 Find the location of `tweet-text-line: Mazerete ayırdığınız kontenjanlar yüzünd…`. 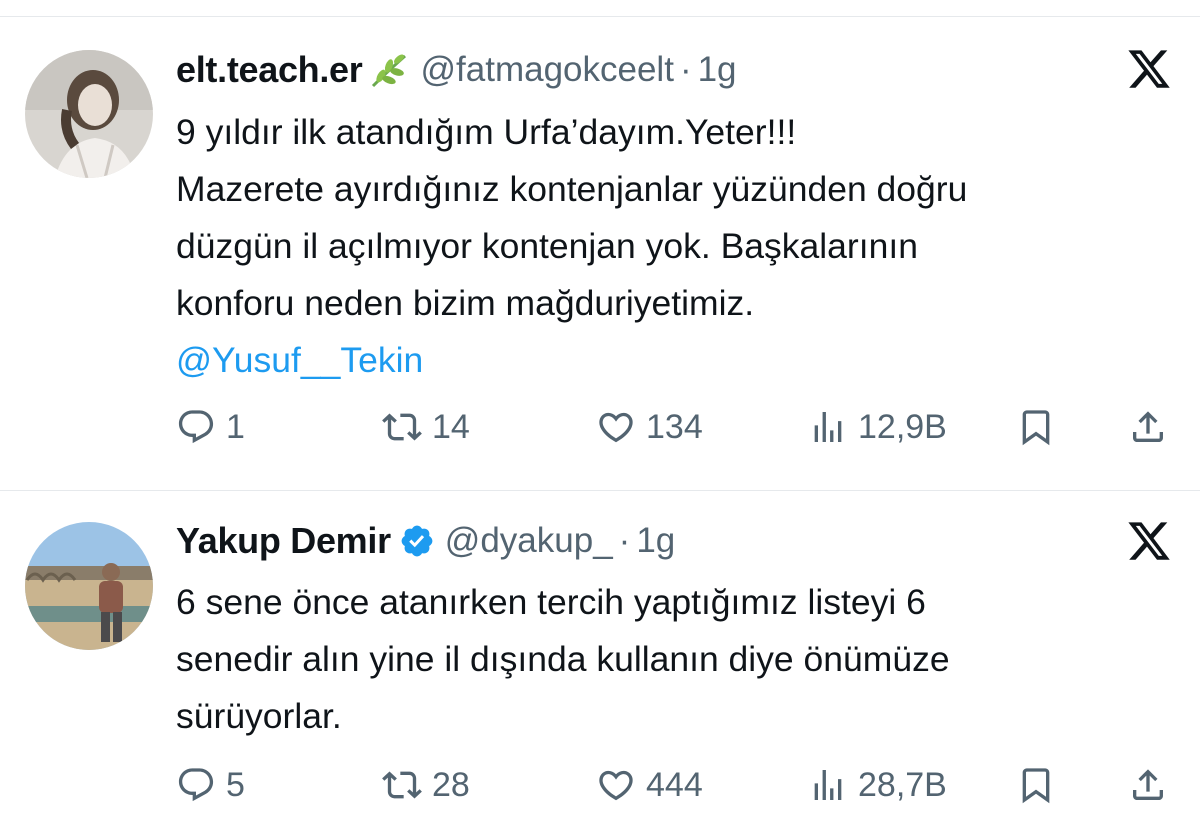

tweet-text-line: Mazerete ayırdığınız kontenjanlar yüzünd… is located at coordinates (572, 189).